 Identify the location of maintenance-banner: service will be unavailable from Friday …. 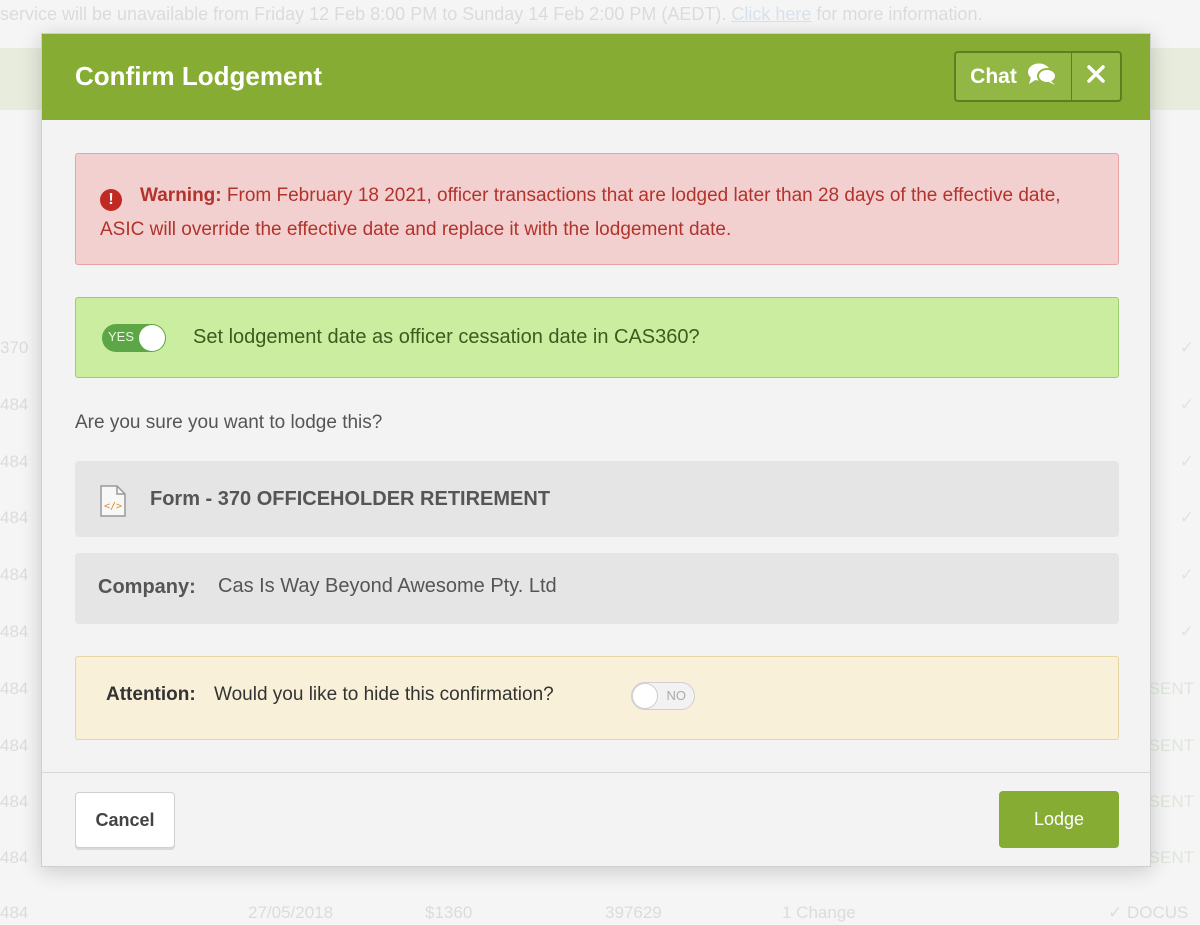
(600, 15).